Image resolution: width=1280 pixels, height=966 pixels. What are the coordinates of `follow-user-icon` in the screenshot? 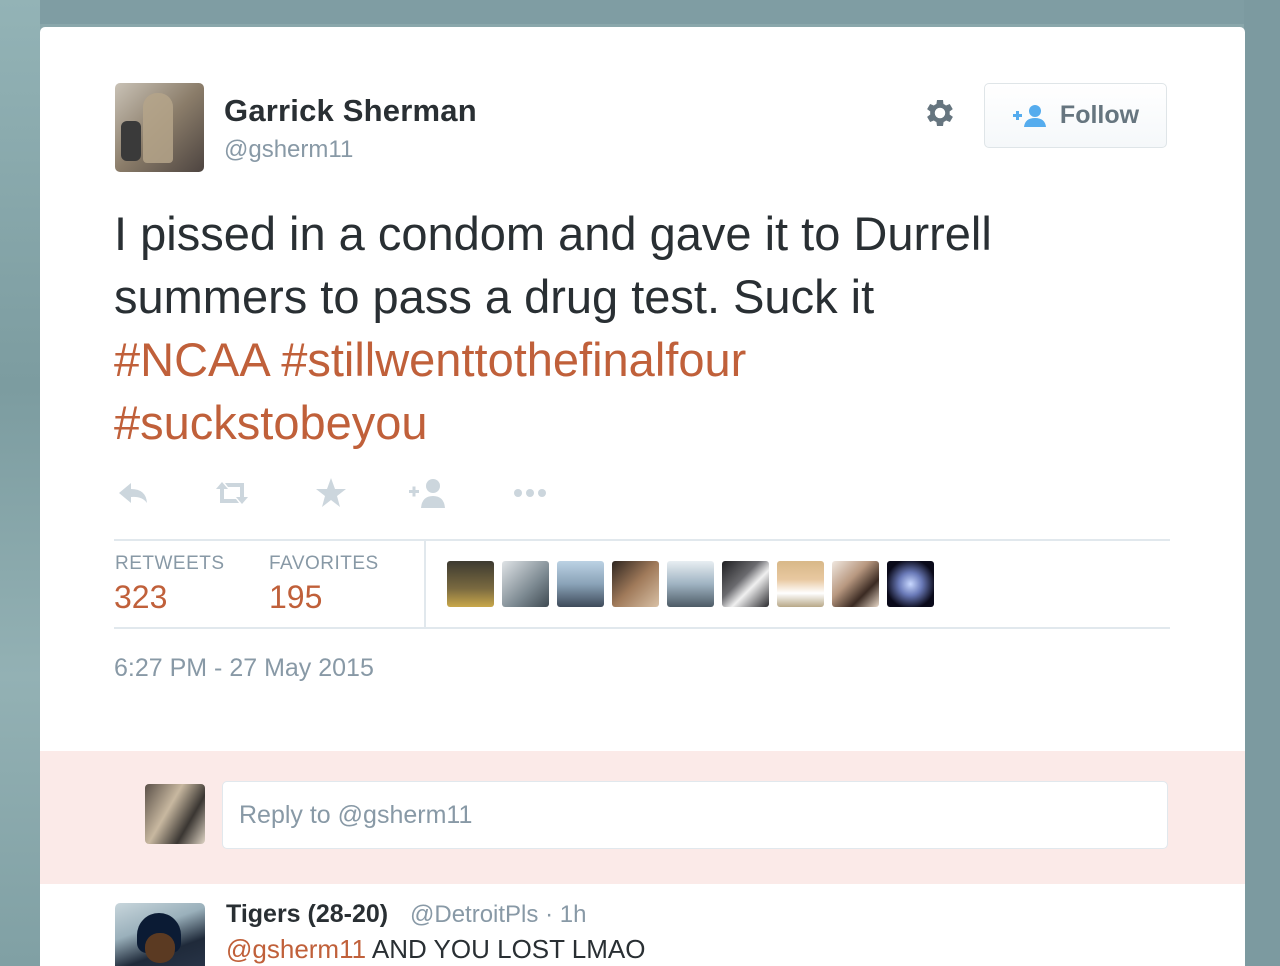 It's located at (1029, 115).